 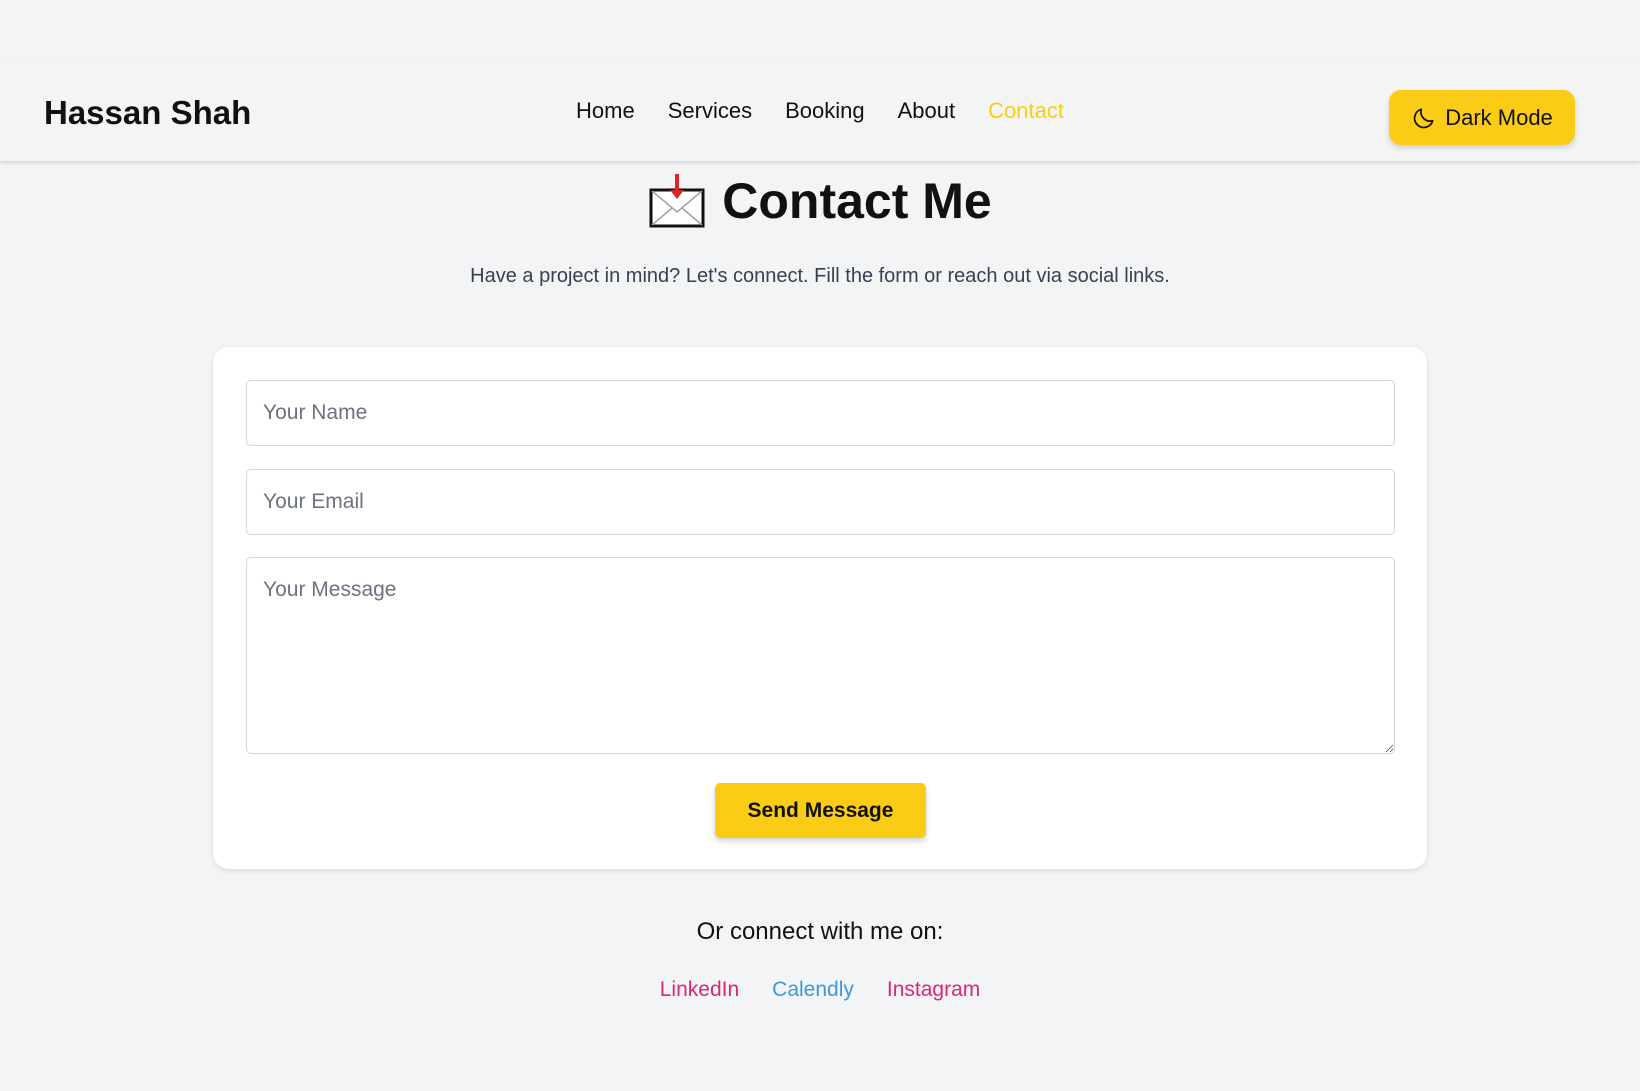 What do you see at coordinates (820, 413) in the screenshot?
I see `name-input` at bounding box center [820, 413].